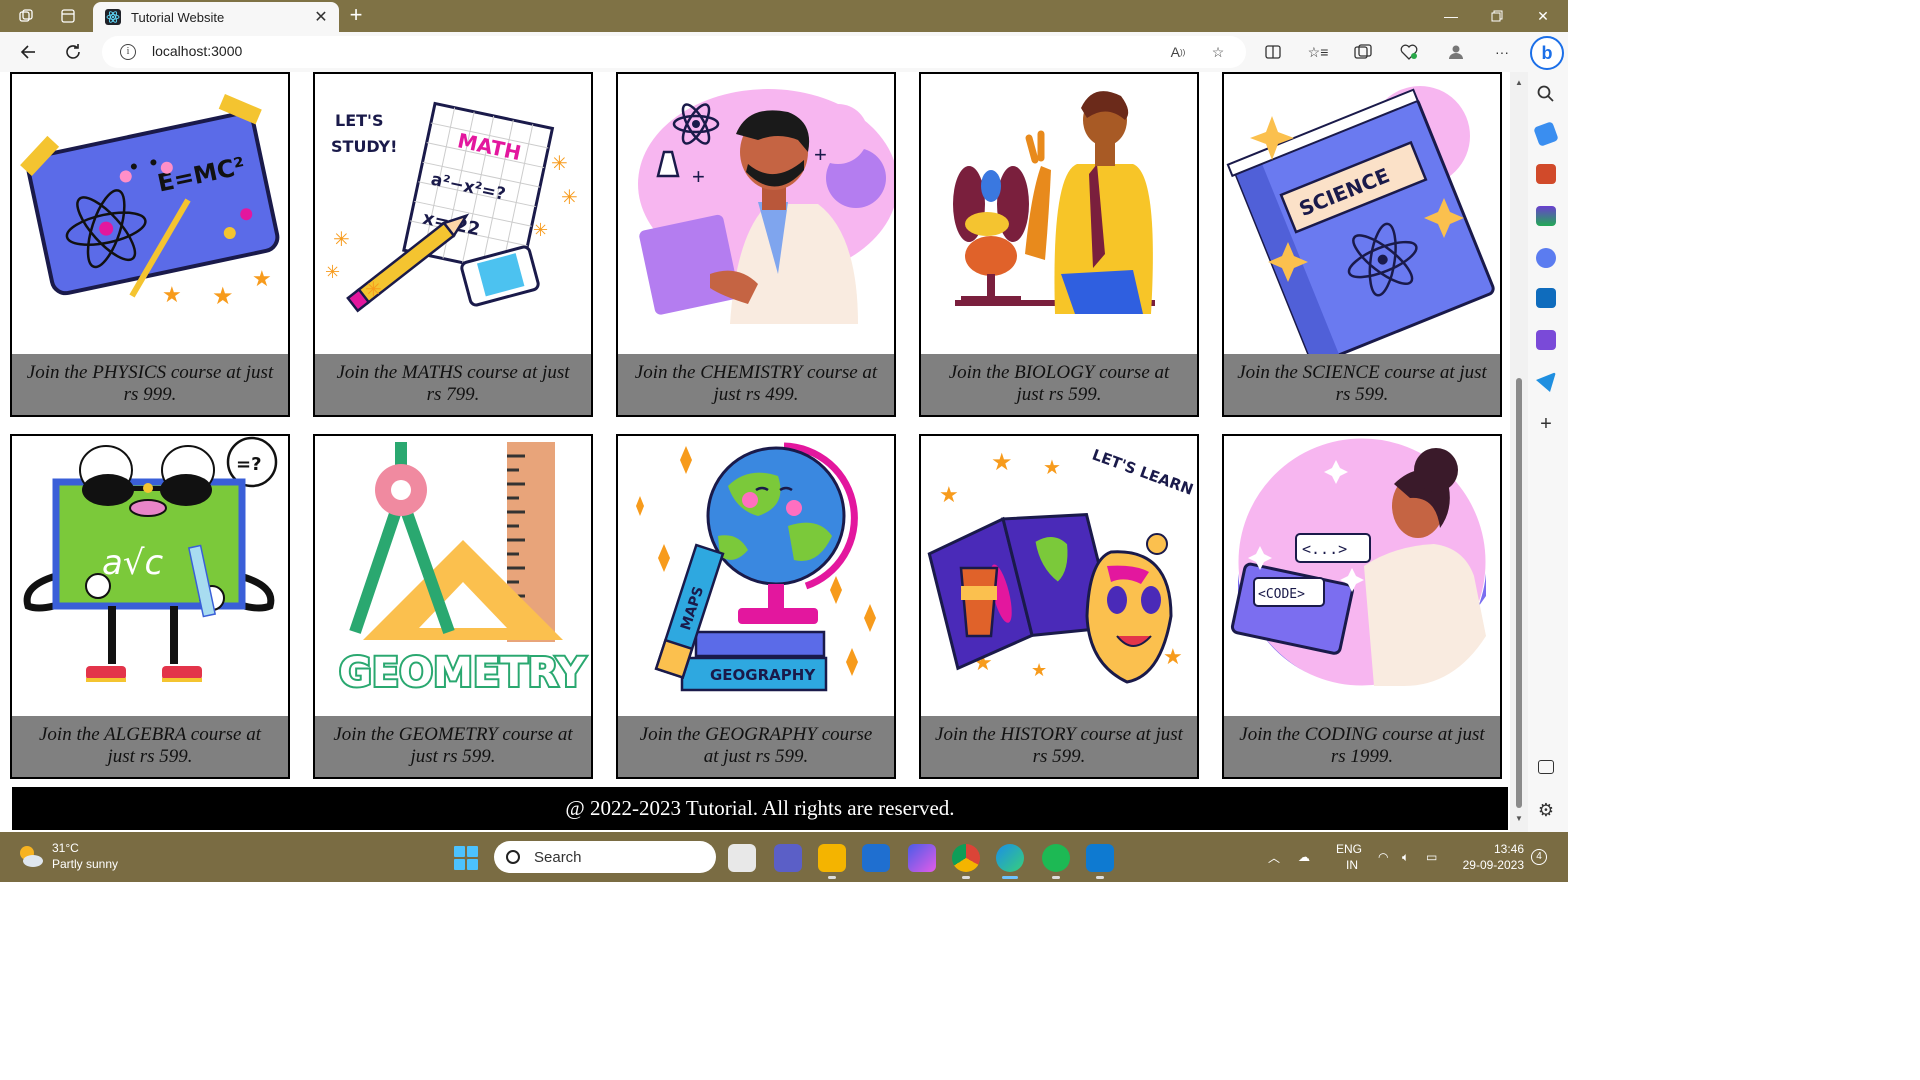 This screenshot has width=1920, height=1080. What do you see at coordinates (832, 858) in the screenshot?
I see `file-explorer-icon` at bounding box center [832, 858].